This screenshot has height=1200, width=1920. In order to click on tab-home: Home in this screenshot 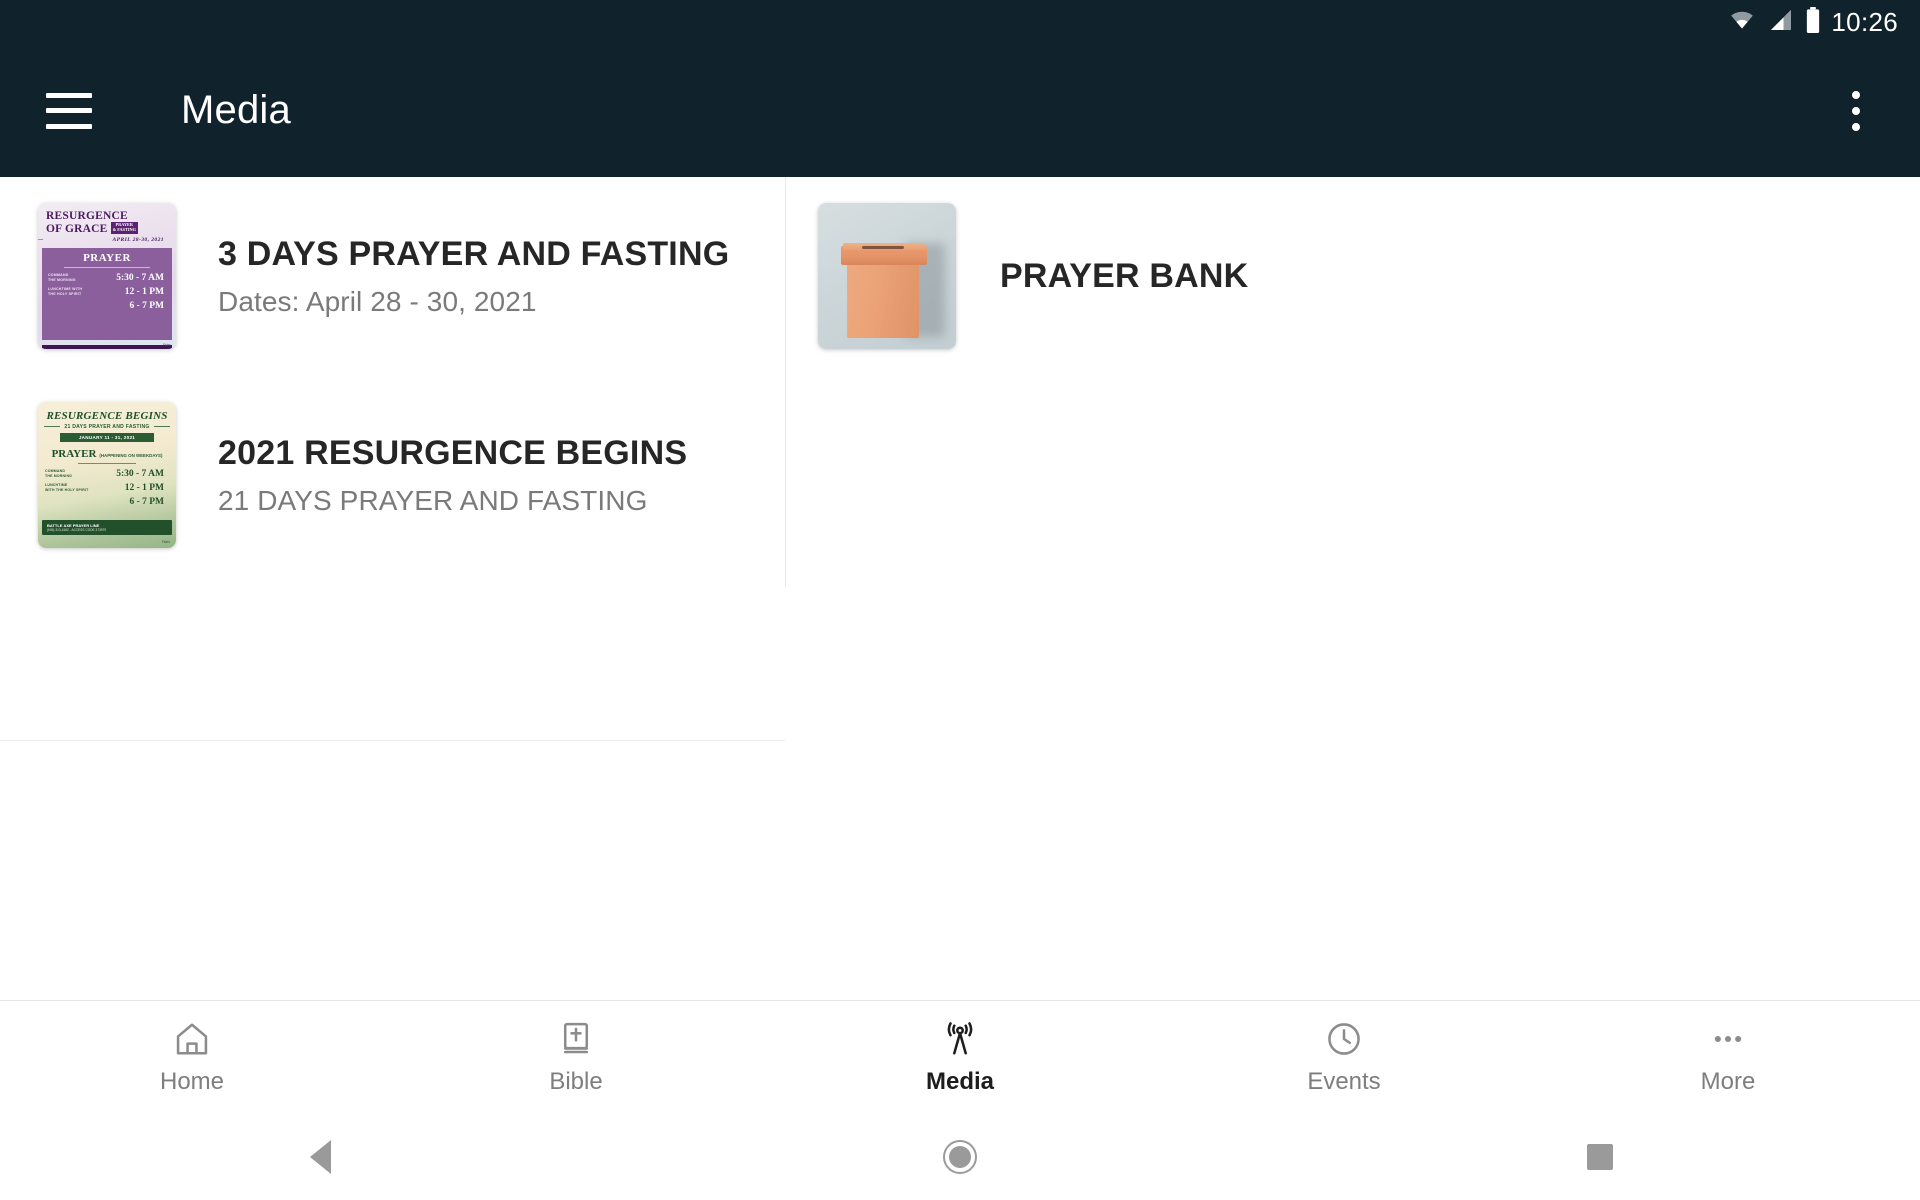, I will do `click(192, 1057)`.